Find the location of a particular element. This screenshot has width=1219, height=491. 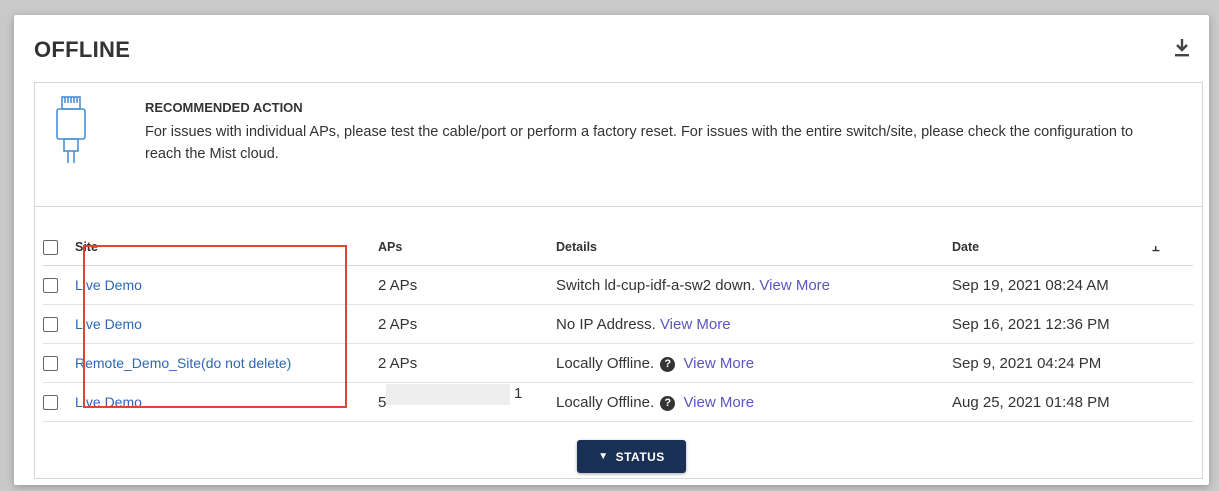

date-cell: Sep 9, 2021 04:24 PM is located at coordinates (1052, 363).